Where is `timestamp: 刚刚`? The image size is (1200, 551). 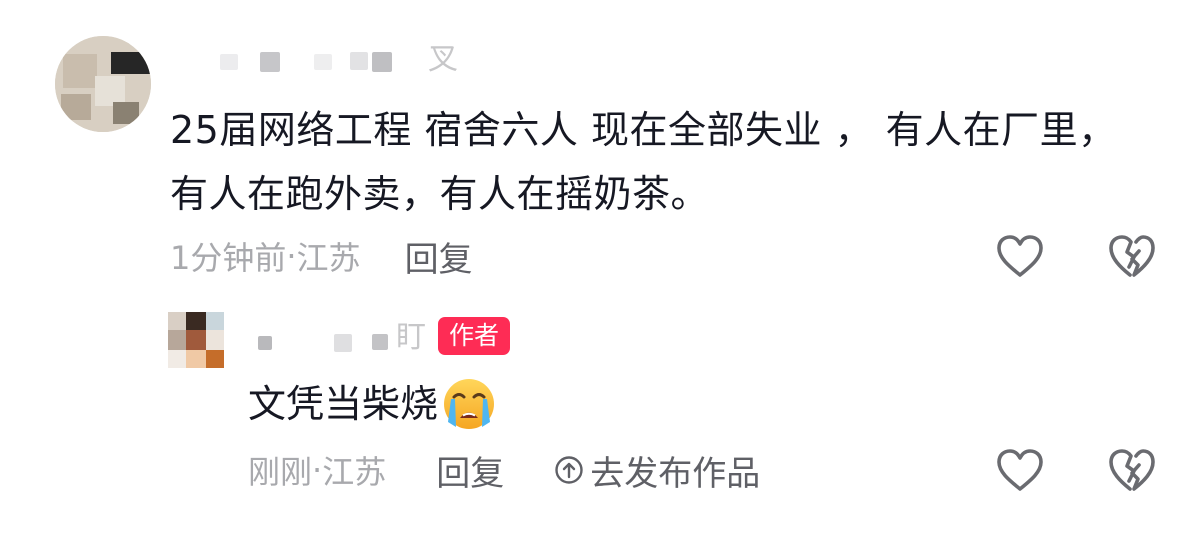
timestamp: 刚刚 is located at coordinates (280, 472).